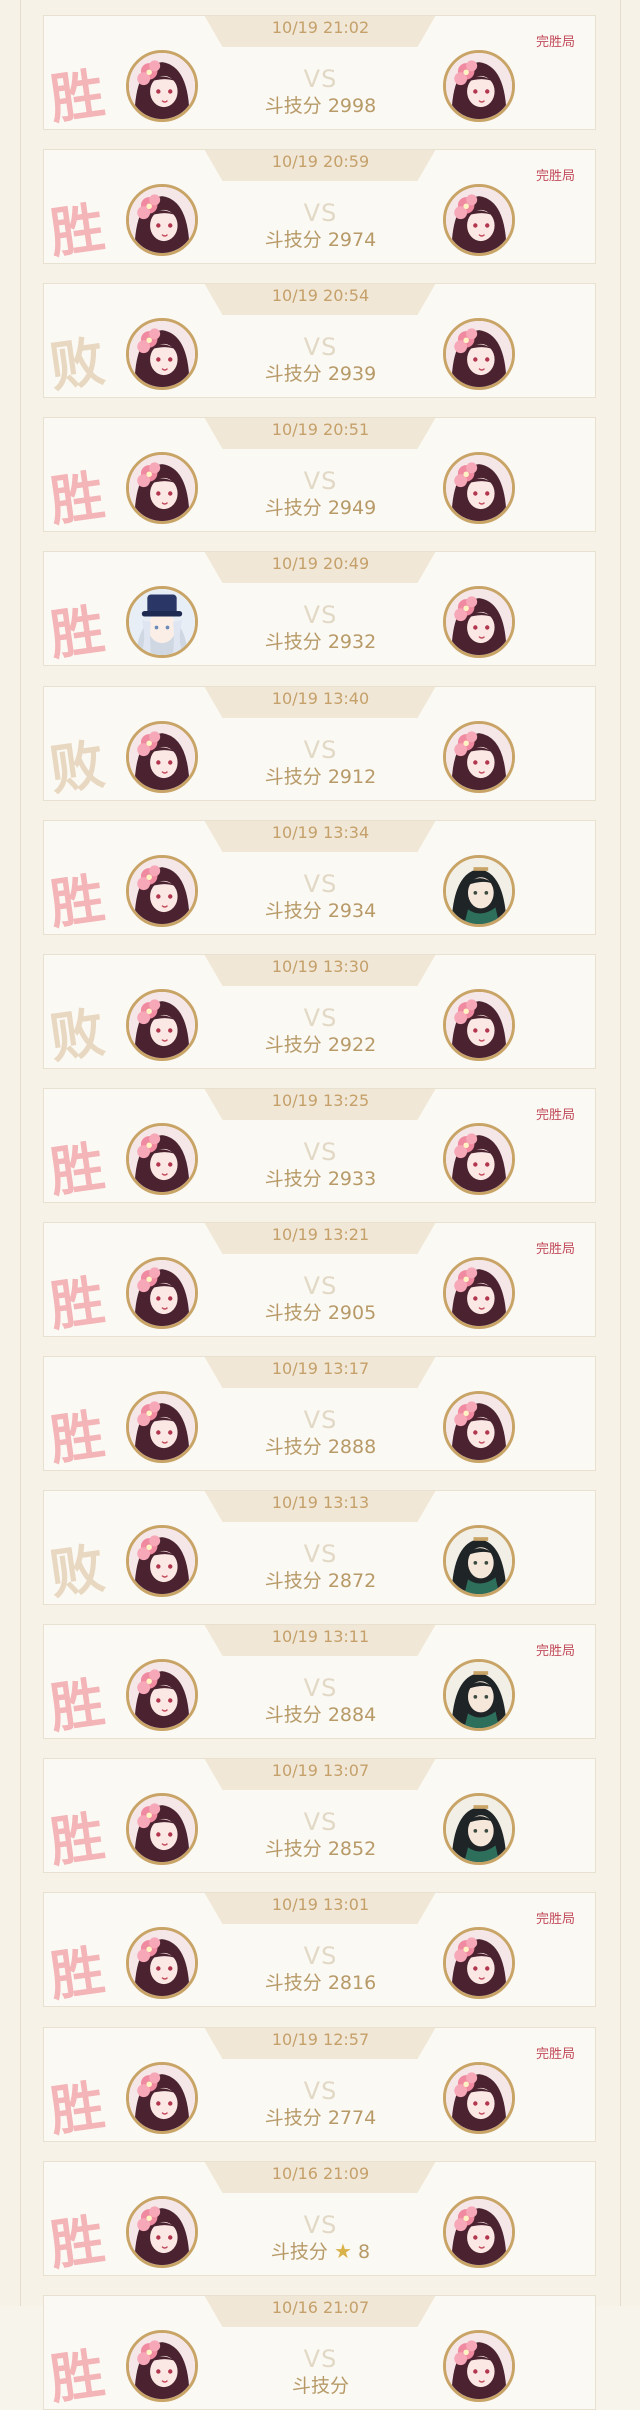 This screenshot has height=2410, width=640. Describe the element at coordinates (319, 1145) in the screenshot. I see `match-card-9: 10/19 13:25 胜 VS 斗技分 2933 完胜局` at that location.